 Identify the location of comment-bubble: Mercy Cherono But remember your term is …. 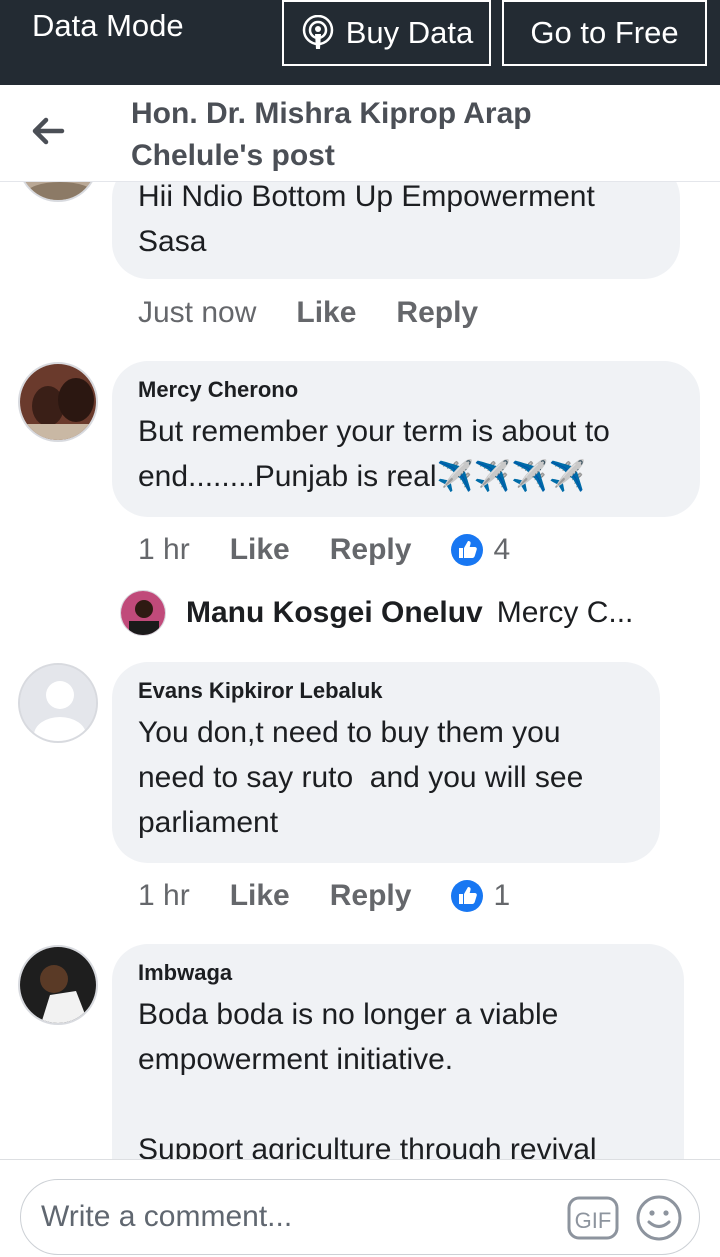
(406, 439).